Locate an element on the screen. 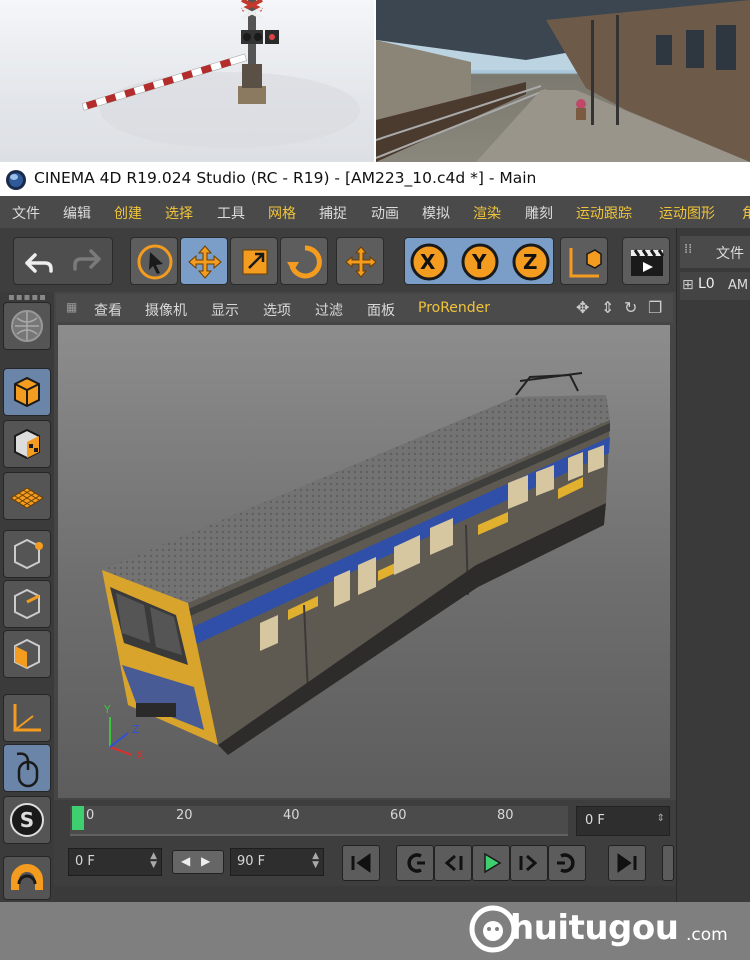 This screenshot has width=750, height=960. range-slider: ◀ ▶ is located at coordinates (198, 862).